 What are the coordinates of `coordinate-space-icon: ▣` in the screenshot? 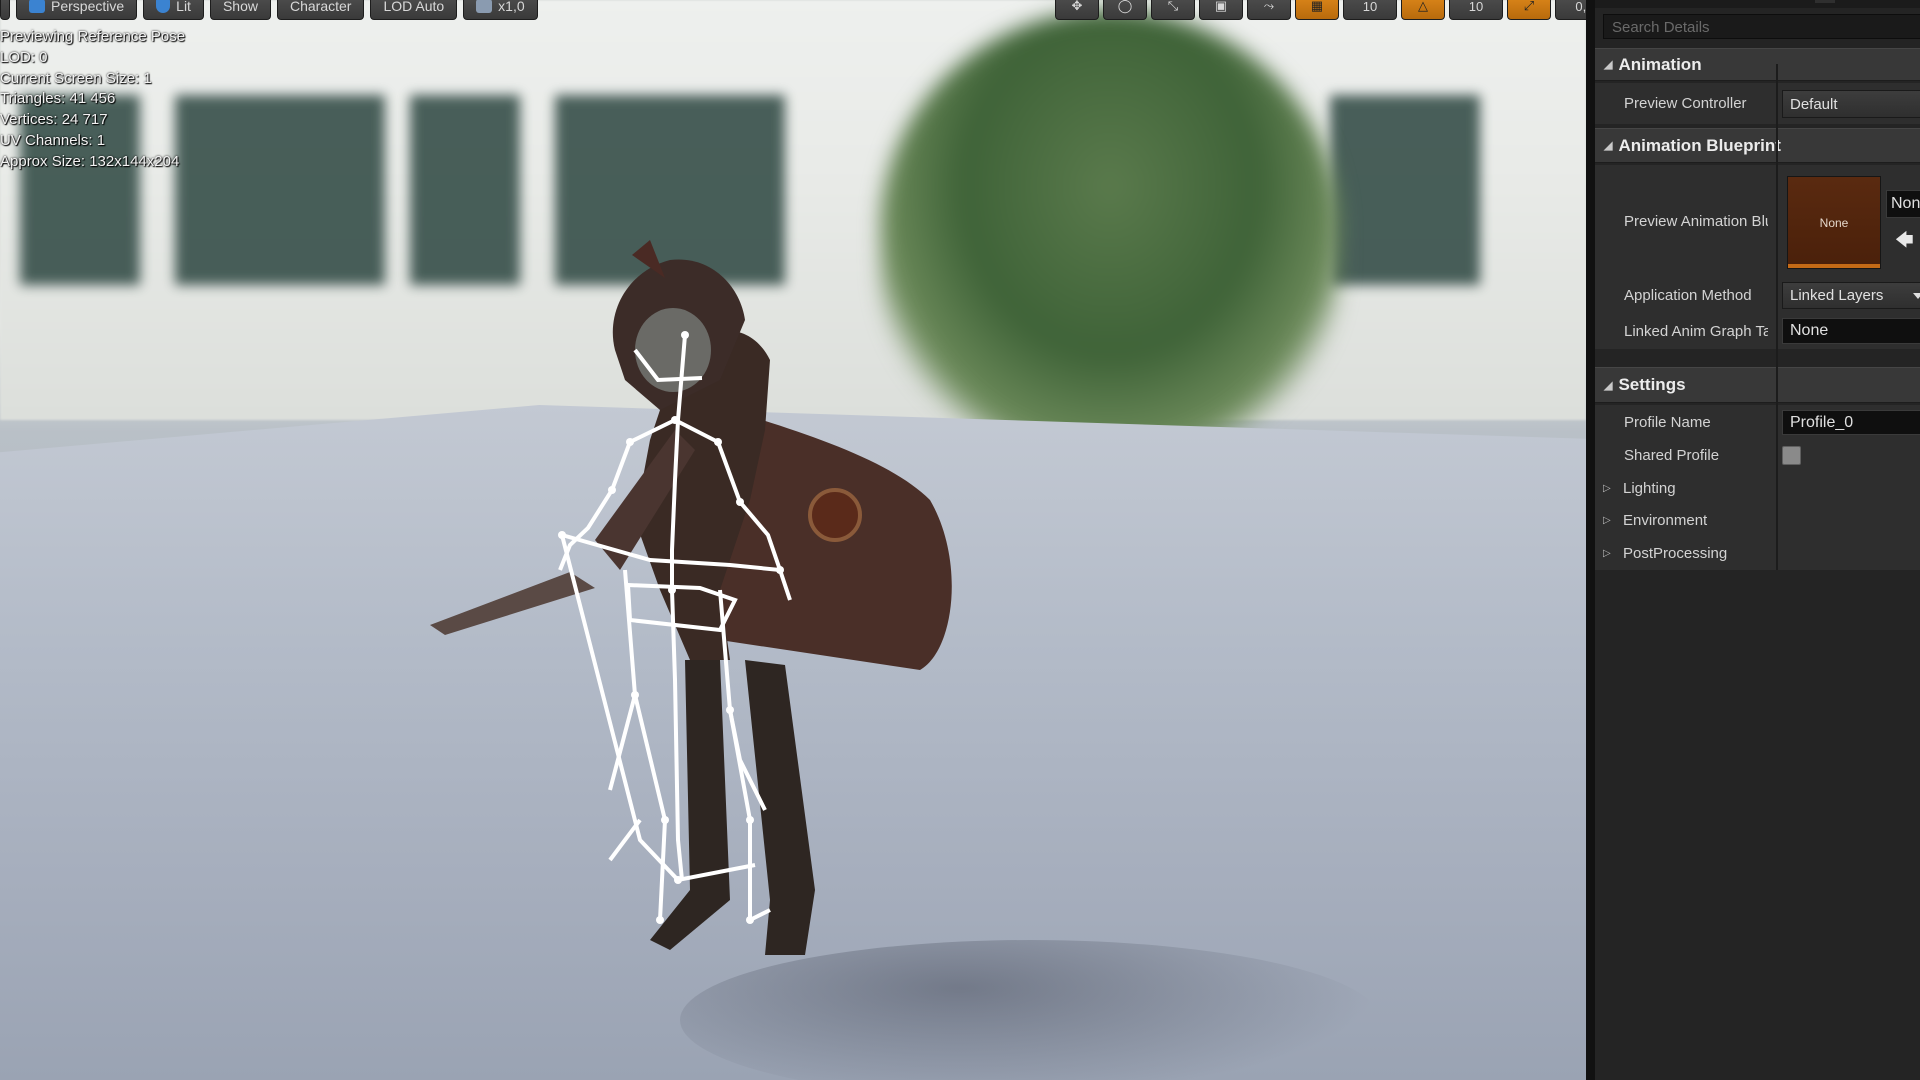 It's located at (1221, 10).